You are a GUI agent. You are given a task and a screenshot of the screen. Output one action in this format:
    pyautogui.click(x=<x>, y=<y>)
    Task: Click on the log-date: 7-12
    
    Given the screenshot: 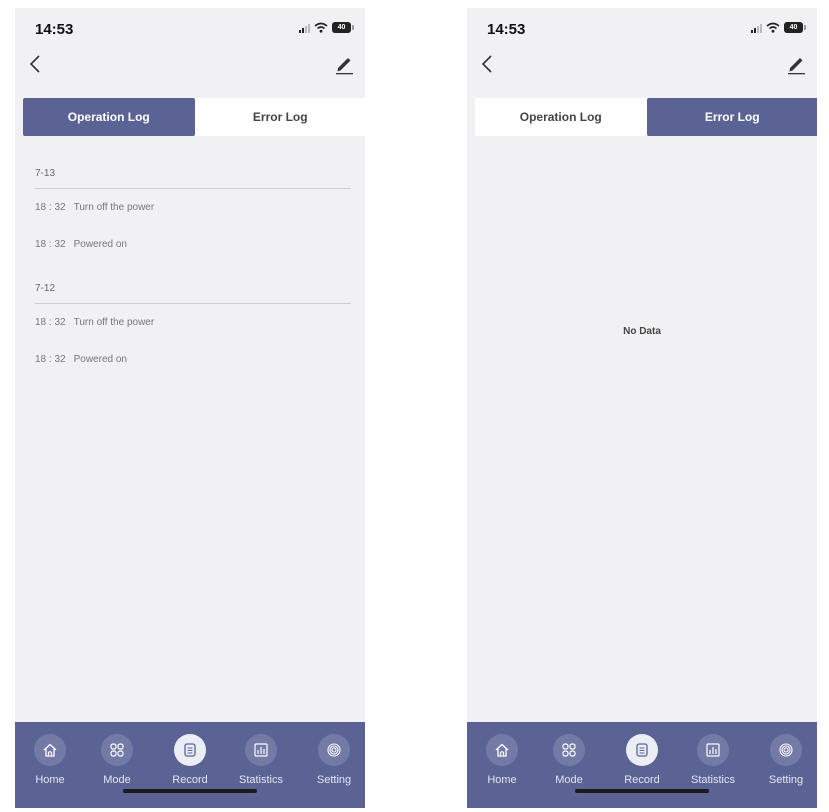 What is the action you would take?
    pyautogui.click(x=193, y=289)
    